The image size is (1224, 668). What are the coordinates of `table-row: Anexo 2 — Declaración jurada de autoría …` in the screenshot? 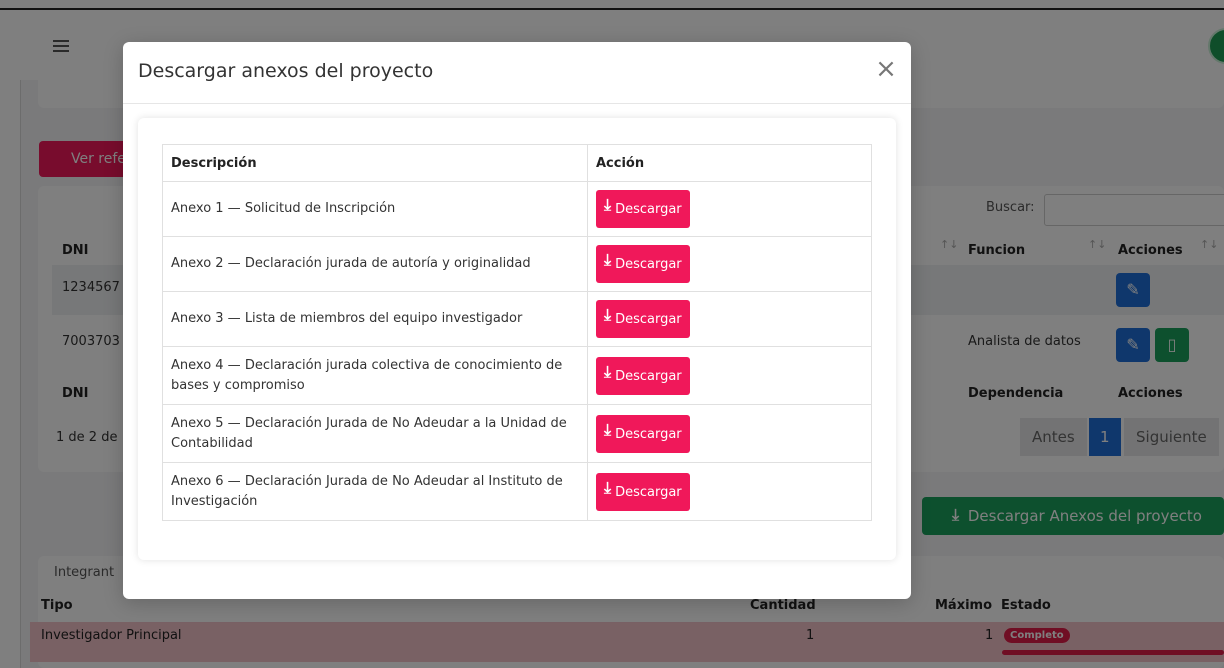 It's located at (517, 264).